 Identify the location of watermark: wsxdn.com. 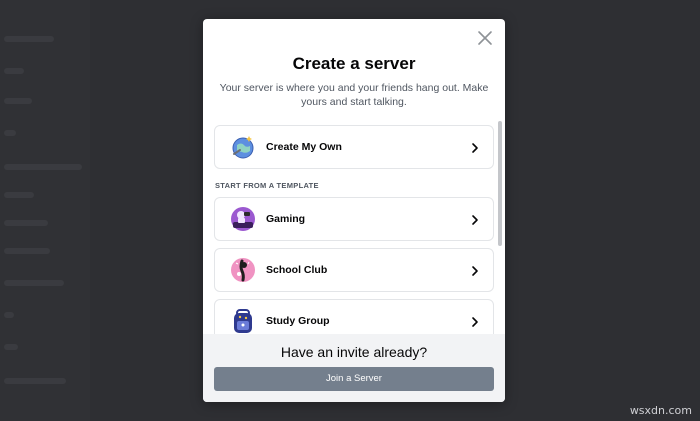
(660, 410).